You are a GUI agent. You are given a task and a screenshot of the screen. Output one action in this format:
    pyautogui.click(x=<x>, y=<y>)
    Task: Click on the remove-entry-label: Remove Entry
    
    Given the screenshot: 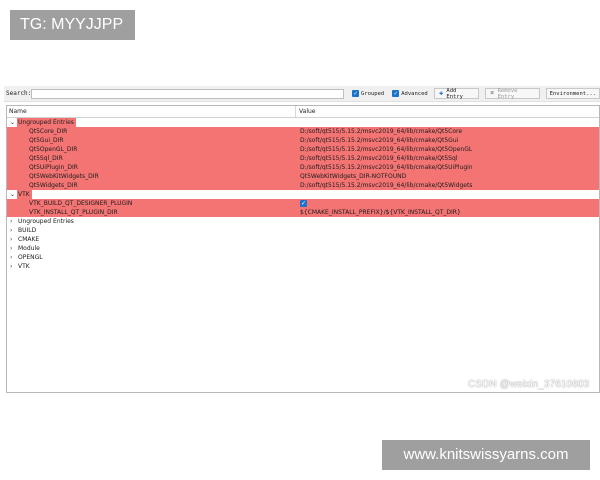 What is the action you would take?
    pyautogui.click(x=507, y=93)
    